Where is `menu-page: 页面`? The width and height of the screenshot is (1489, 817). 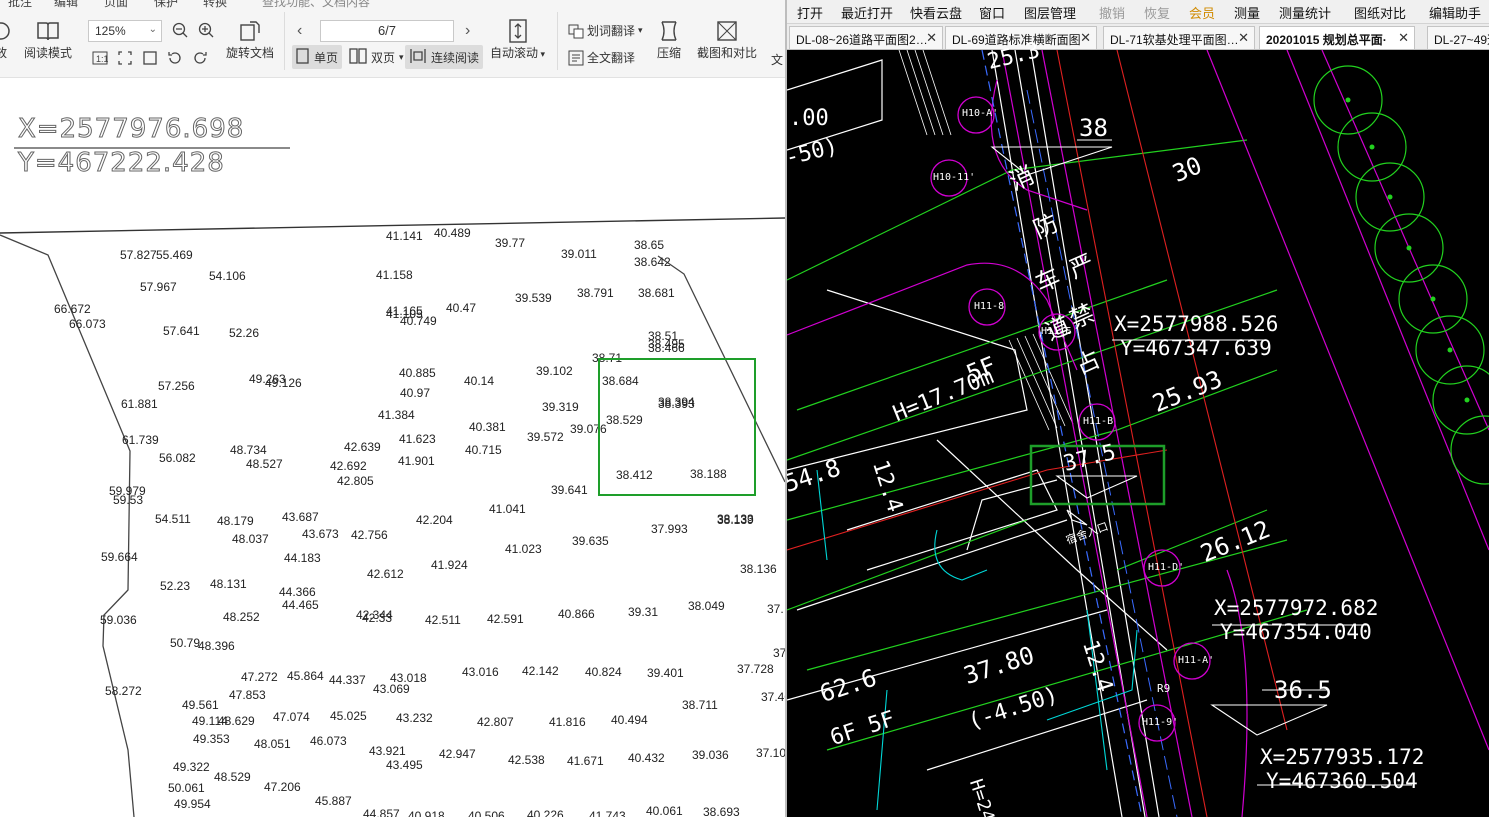 menu-page: 页面 is located at coordinates (116, 5).